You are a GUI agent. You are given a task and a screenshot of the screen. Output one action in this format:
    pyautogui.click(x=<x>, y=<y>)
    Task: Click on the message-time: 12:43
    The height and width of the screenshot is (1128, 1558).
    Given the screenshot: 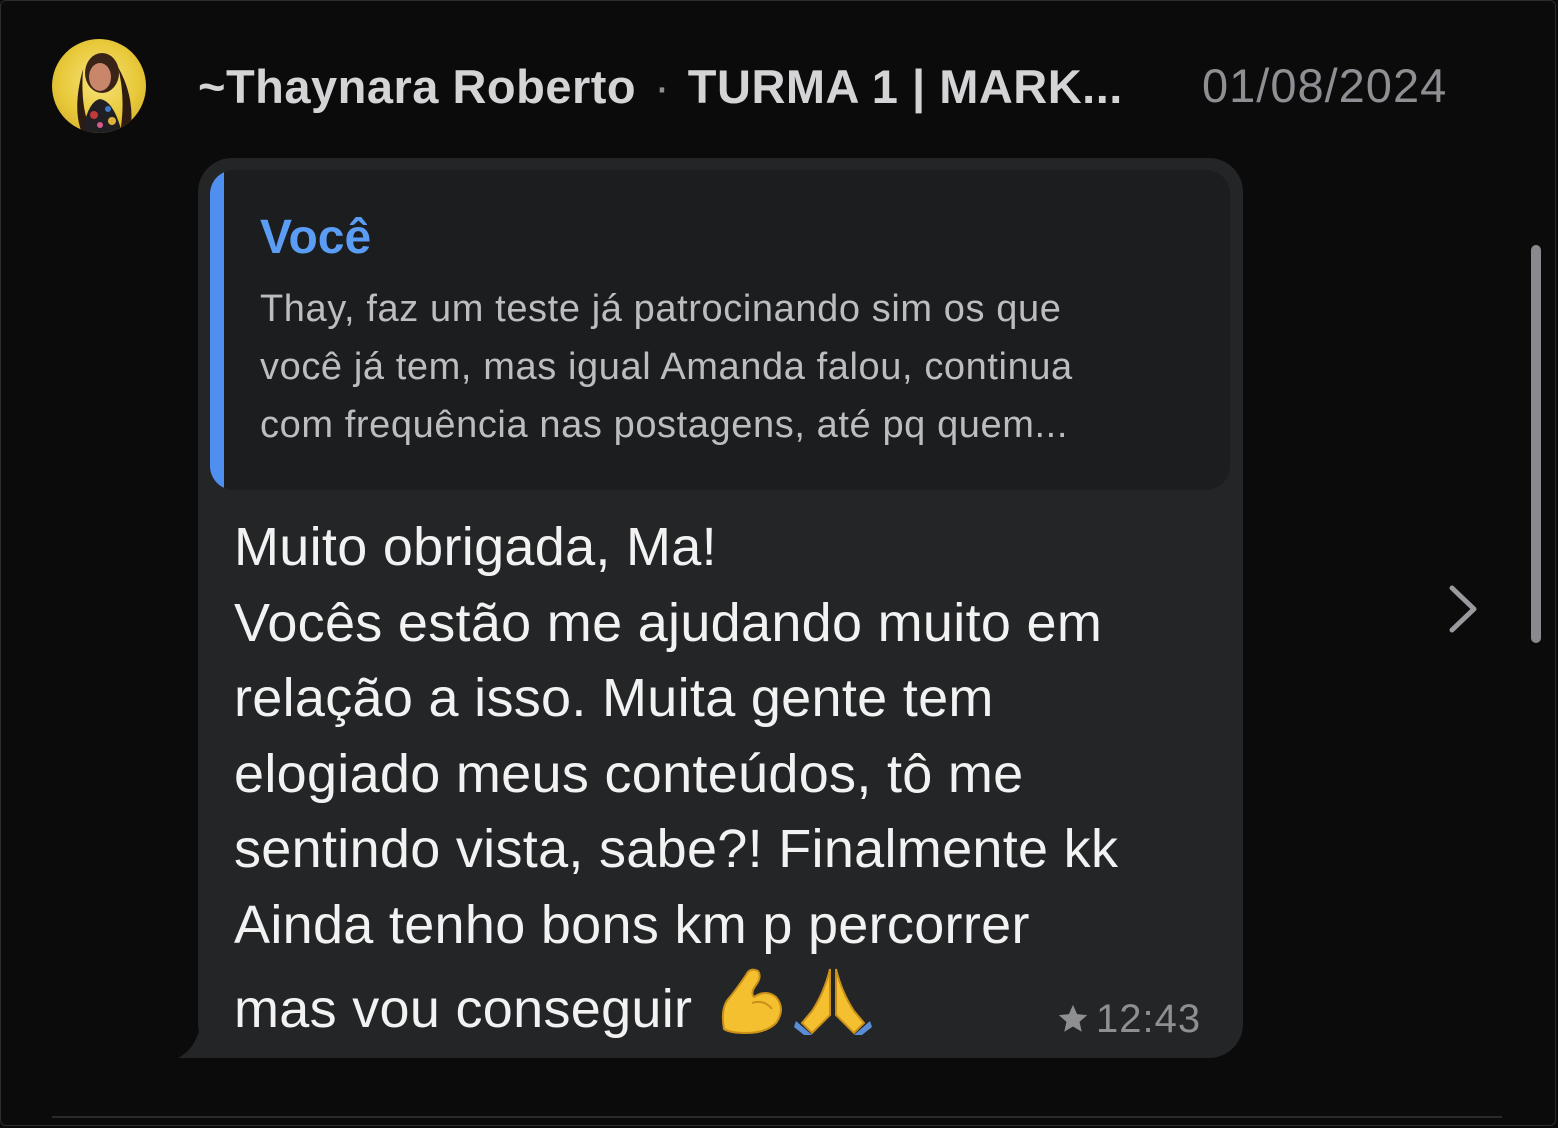 What is the action you would take?
    pyautogui.click(x=1149, y=1018)
    